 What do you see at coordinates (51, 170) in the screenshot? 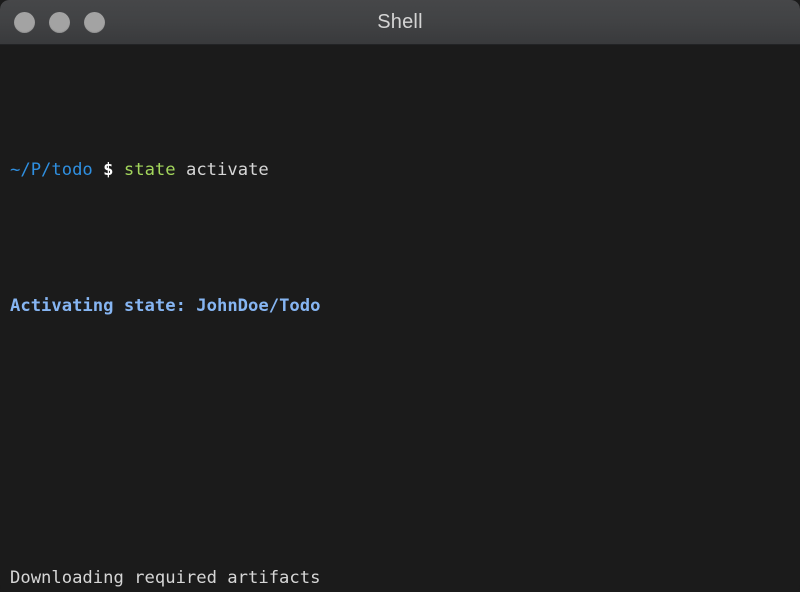
I see `prompt-path: ~/P/todo` at bounding box center [51, 170].